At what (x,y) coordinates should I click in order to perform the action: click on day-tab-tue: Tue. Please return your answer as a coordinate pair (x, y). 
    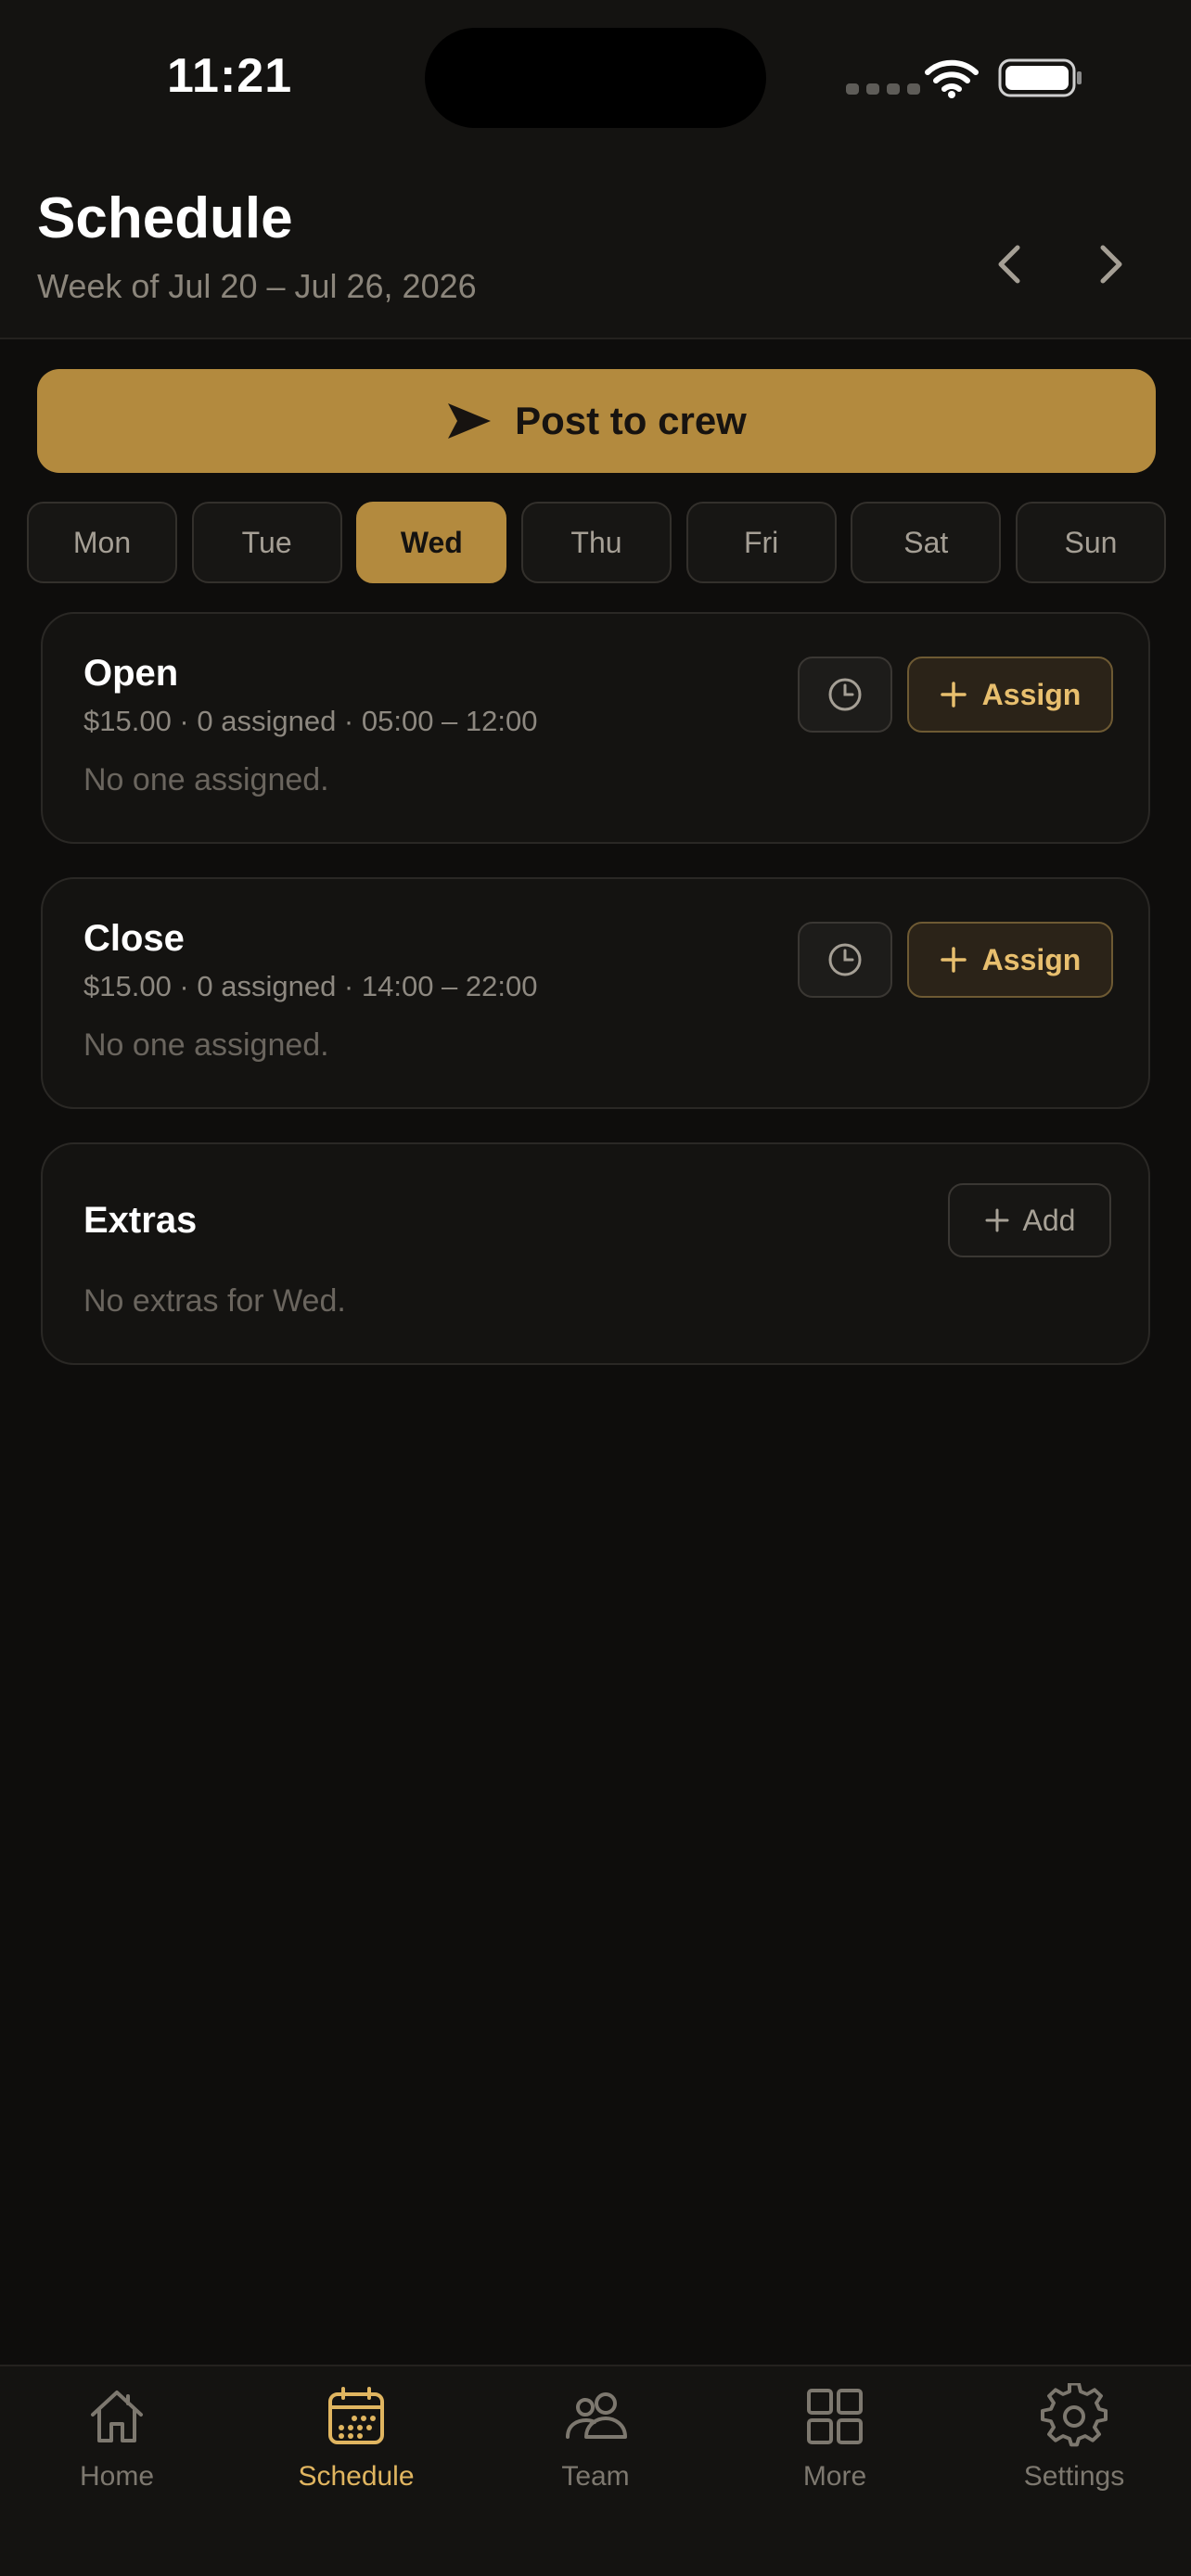
    Looking at the image, I should click on (266, 542).